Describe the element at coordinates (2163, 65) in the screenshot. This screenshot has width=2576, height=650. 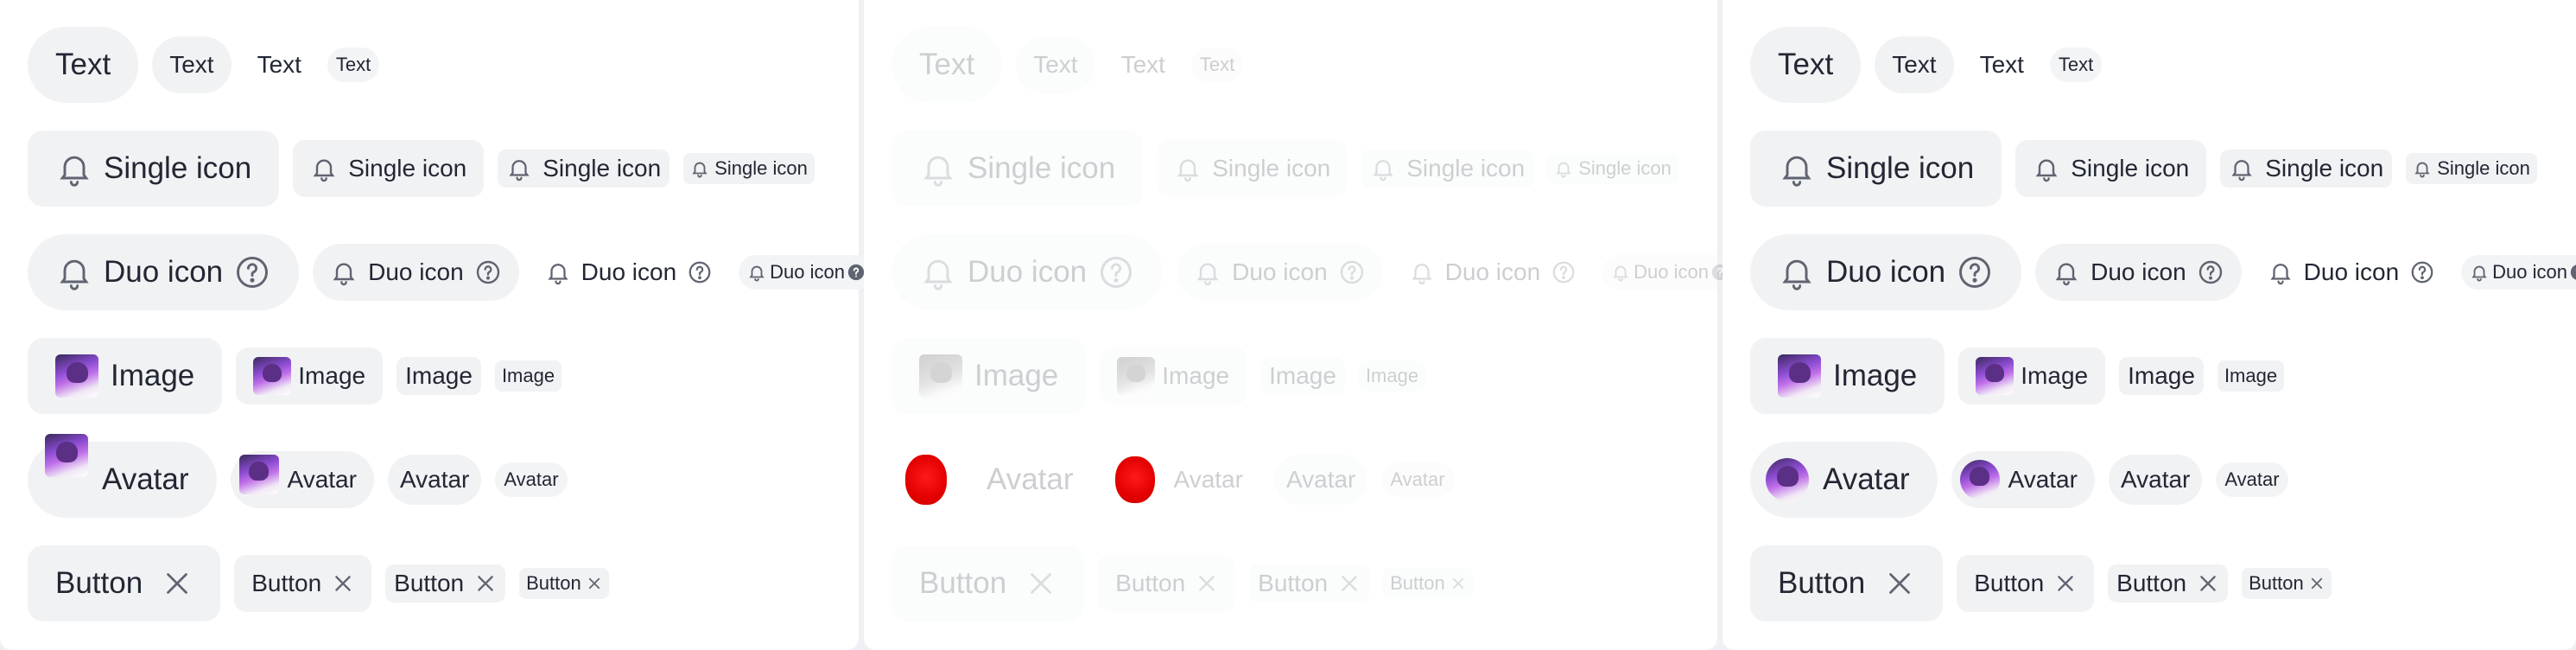
I see `text-tag-row: Text Text Text Text` at that location.